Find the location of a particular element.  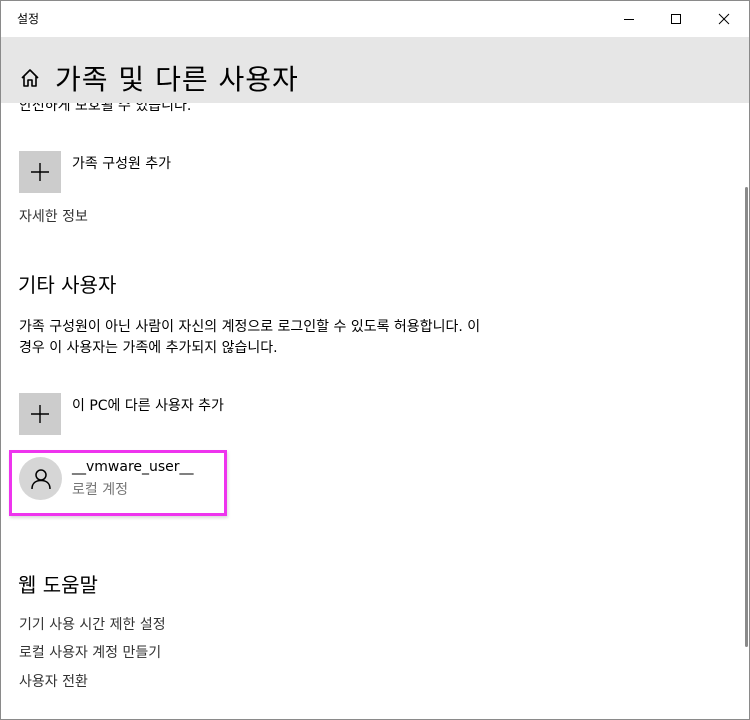

add-family-member-button is located at coordinates (40, 172).